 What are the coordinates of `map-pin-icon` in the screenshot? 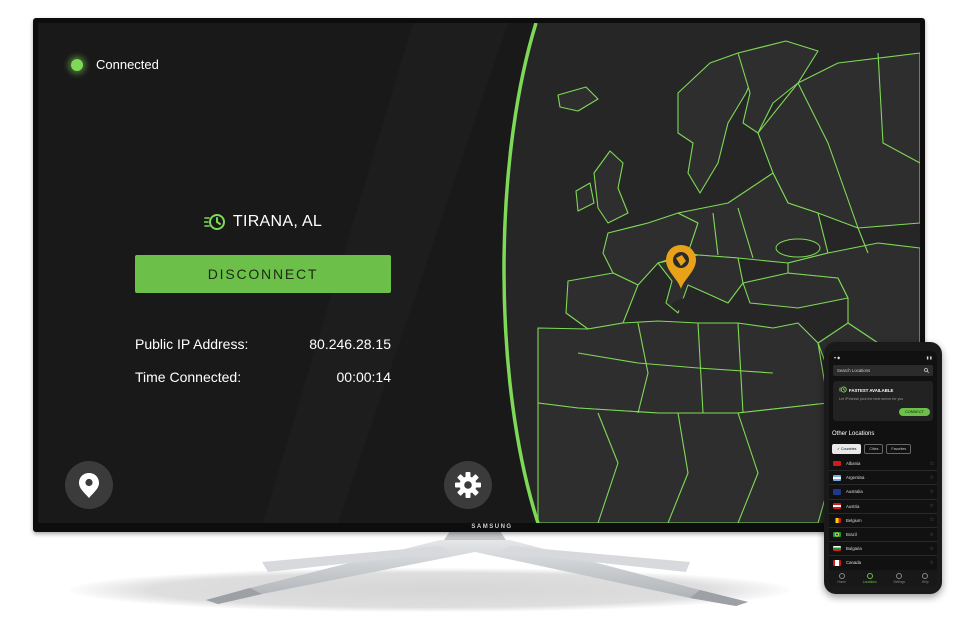 It's located at (89, 485).